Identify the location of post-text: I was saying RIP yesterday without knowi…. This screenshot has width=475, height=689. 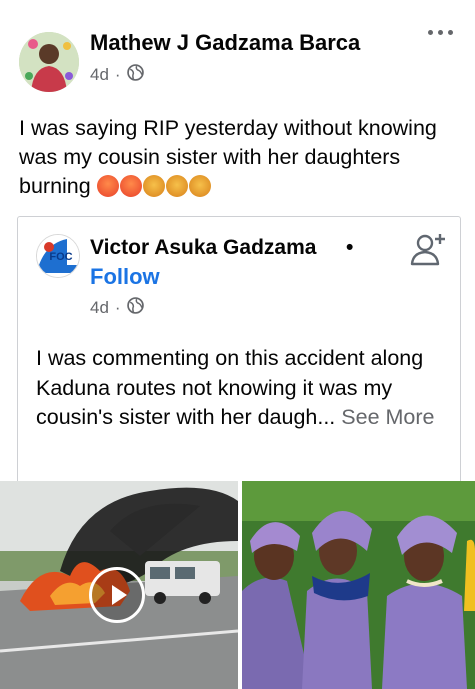
(239, 157).